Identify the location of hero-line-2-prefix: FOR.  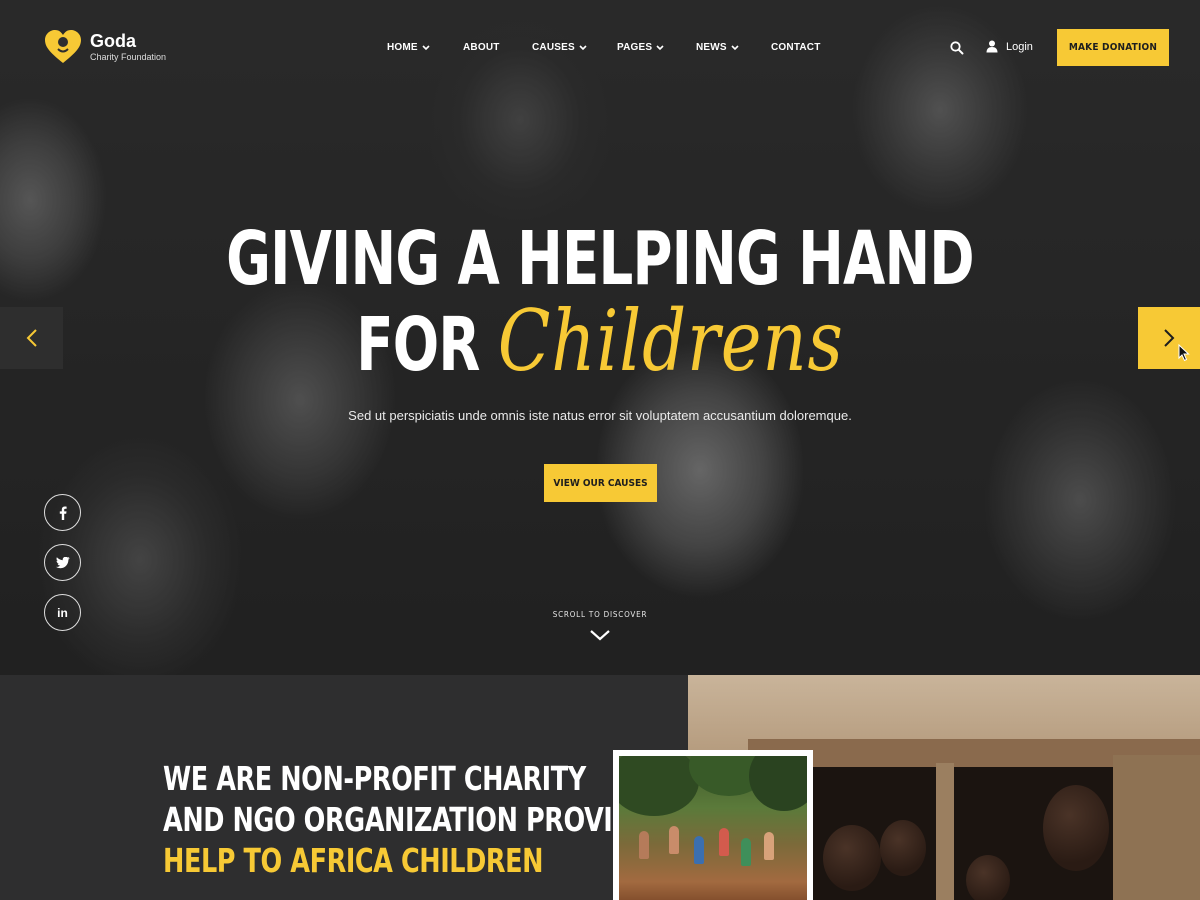
(418, 345).